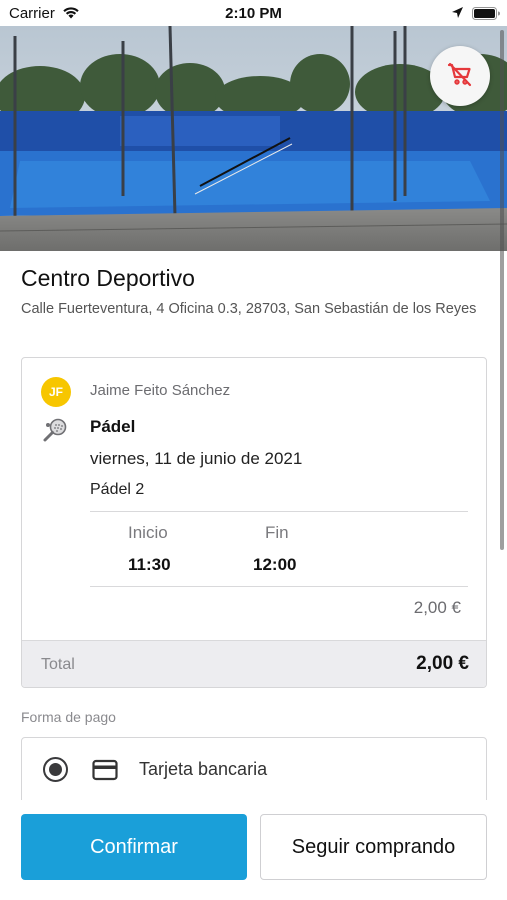 This screenshot has height=900, width=507. I want to click on payment-option-card: Tarjeta bancaria, so click(254, 772).